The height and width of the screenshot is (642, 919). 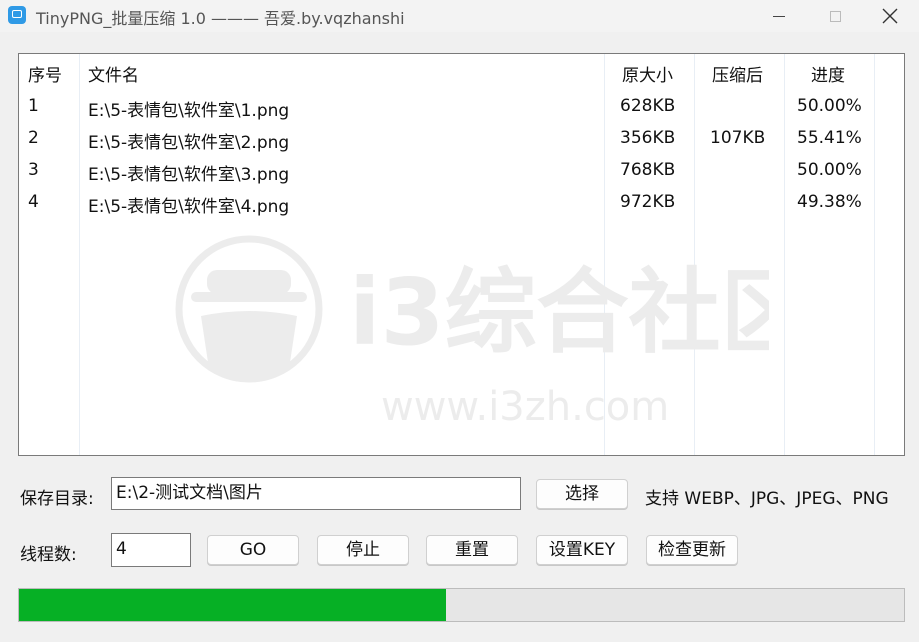 What do you see at coordinates (33, 170) in the screenshot?
I see `row-index: 3` at bounding box center [33, 170].